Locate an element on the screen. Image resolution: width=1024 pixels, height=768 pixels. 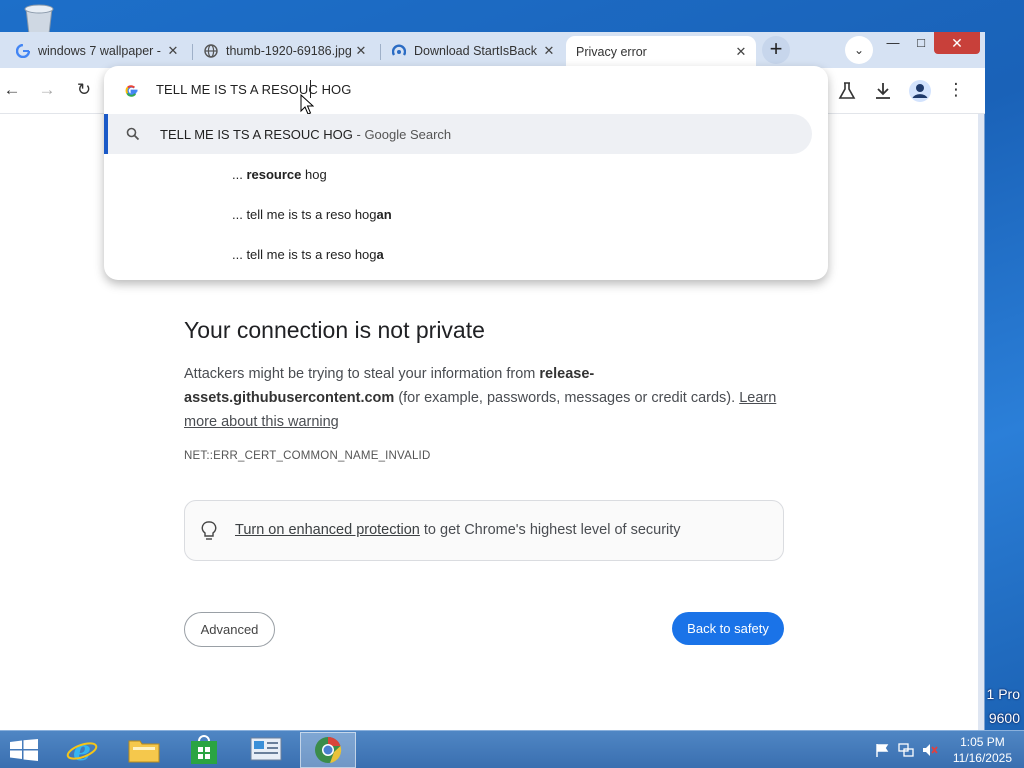
back-to-safety-button: Back to safety is located at coordinates (728, 628).